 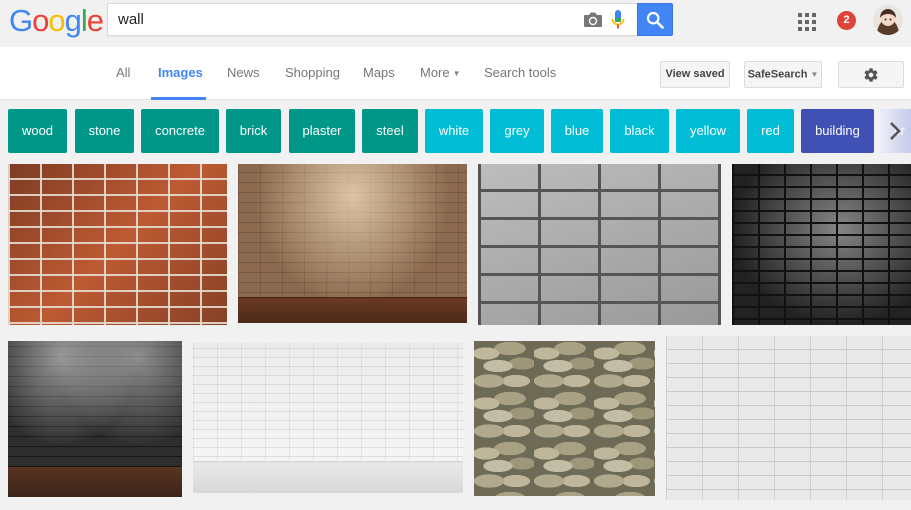 What do you see at coordinates (104, 131) in the screenshot?
I see `chip-stone: stone` at bounding box center [104, 131].